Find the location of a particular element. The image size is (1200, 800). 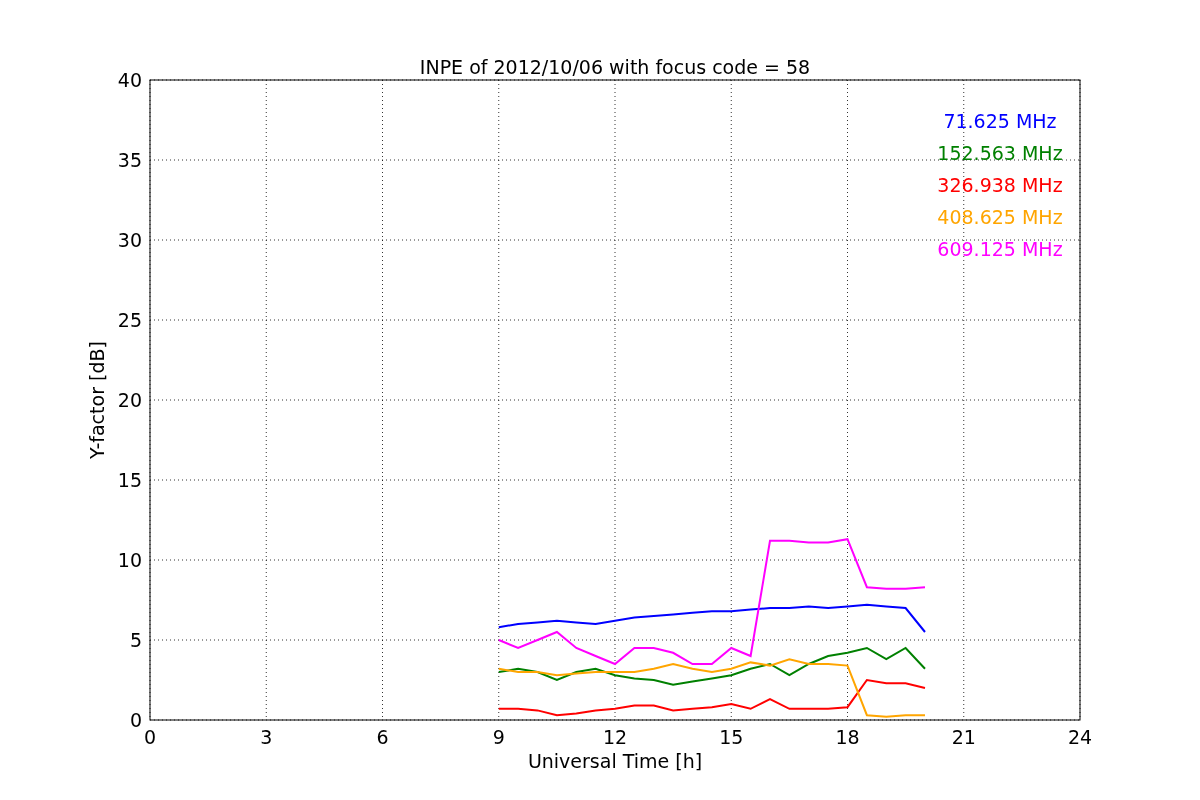

tick-label: 30 is located at coordinates (129, 240).